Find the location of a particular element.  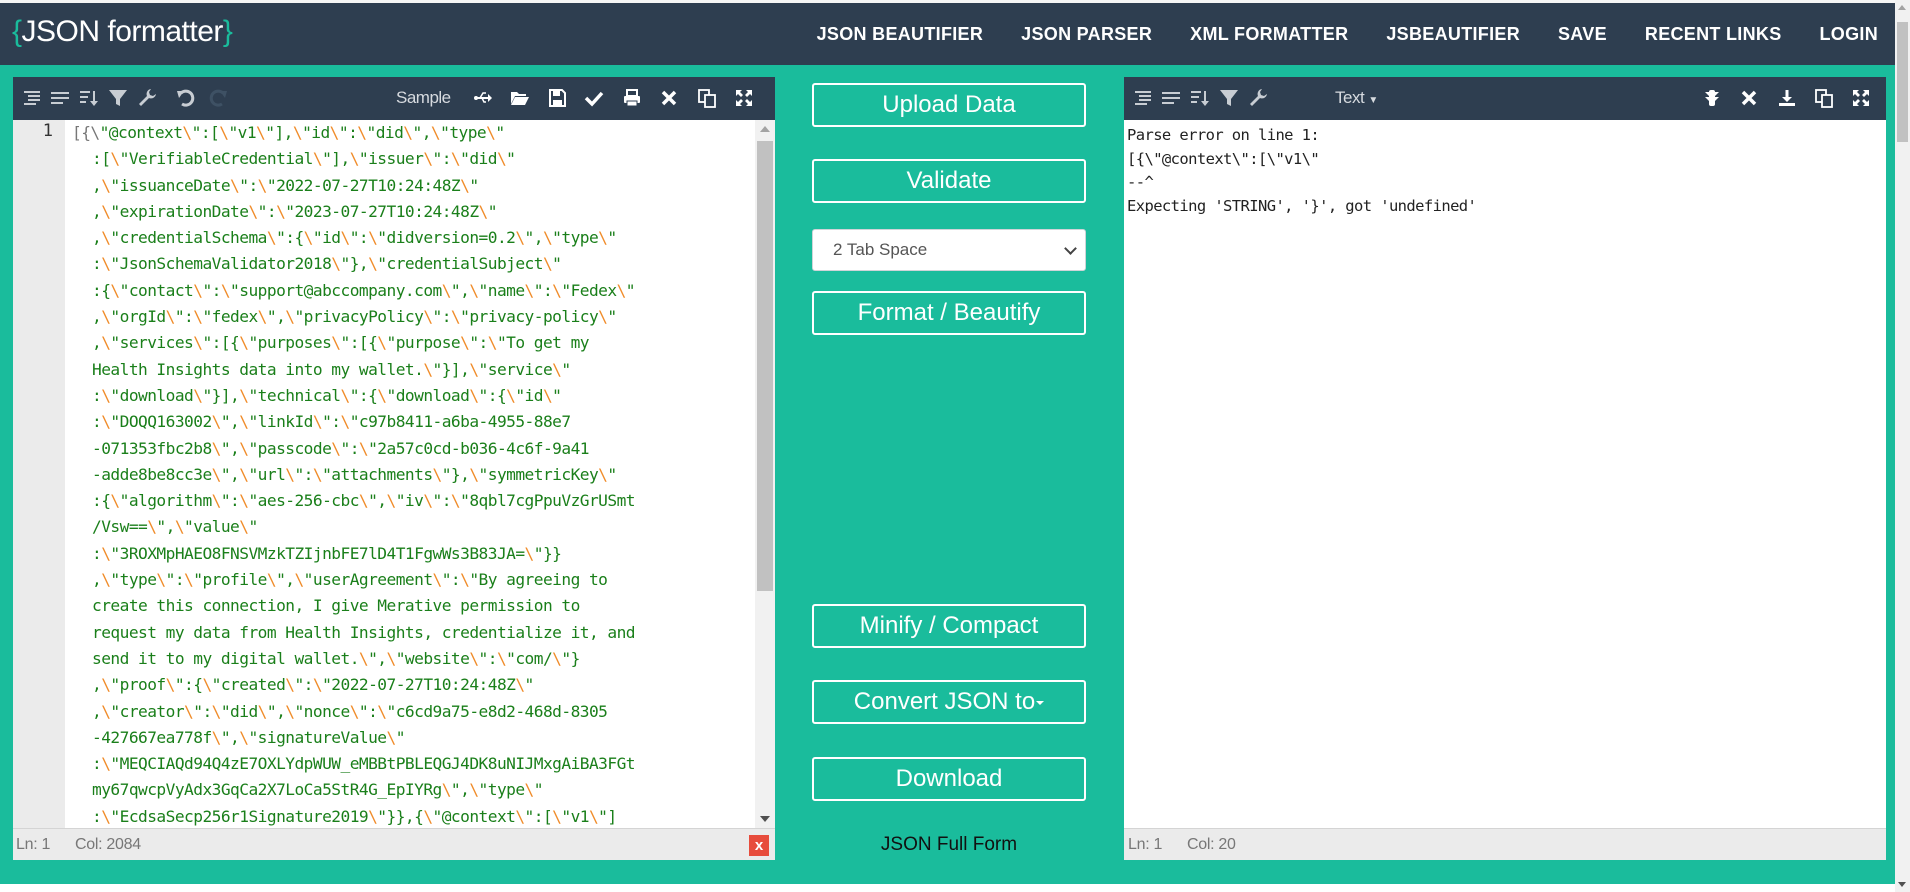

usb-icon is located at coordinates (483, 98).